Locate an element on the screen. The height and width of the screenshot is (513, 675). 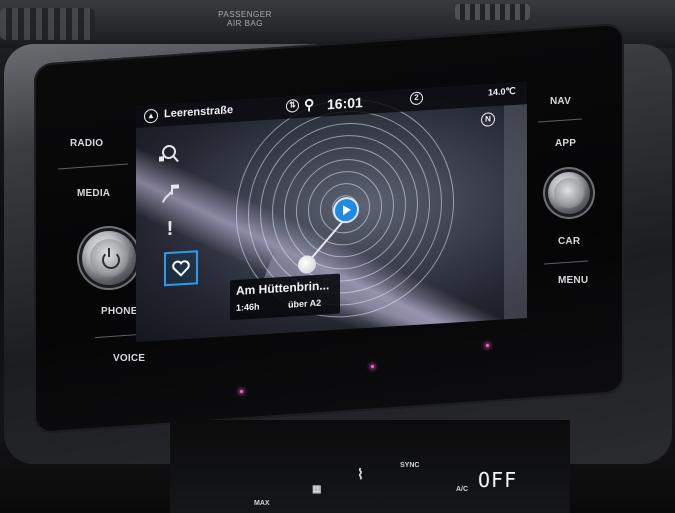
ac-button: A/C is located at coordinates (462, 489).